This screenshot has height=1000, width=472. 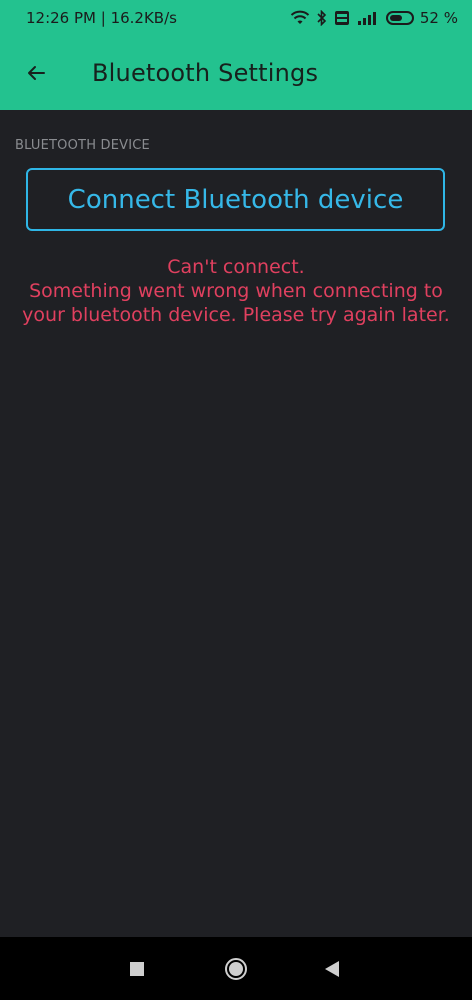 I want to click on system-nav-bar, so click(x=236, y=968).